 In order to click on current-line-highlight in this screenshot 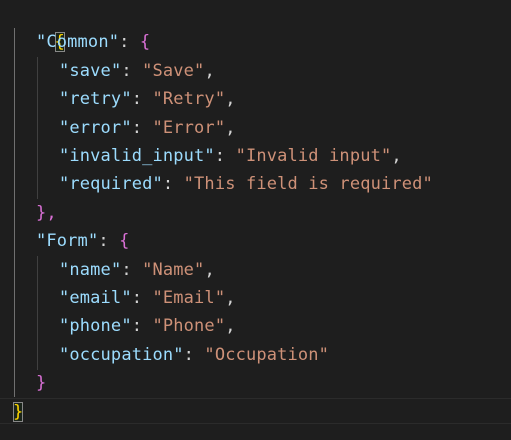, I will do `click(255, 411)`.